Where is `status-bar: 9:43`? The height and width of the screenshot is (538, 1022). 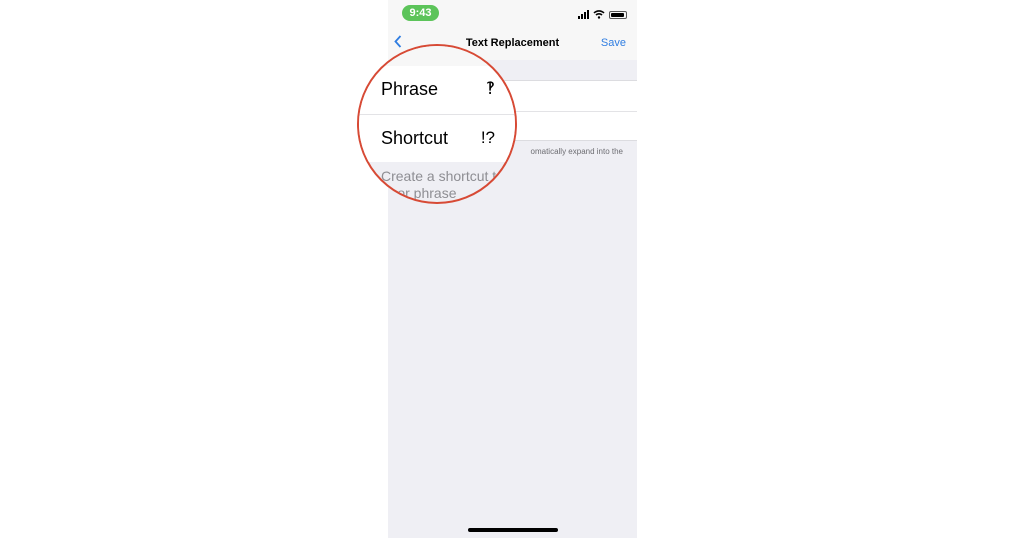 status-bar: 9:43 is located at coordinates (512, 13).